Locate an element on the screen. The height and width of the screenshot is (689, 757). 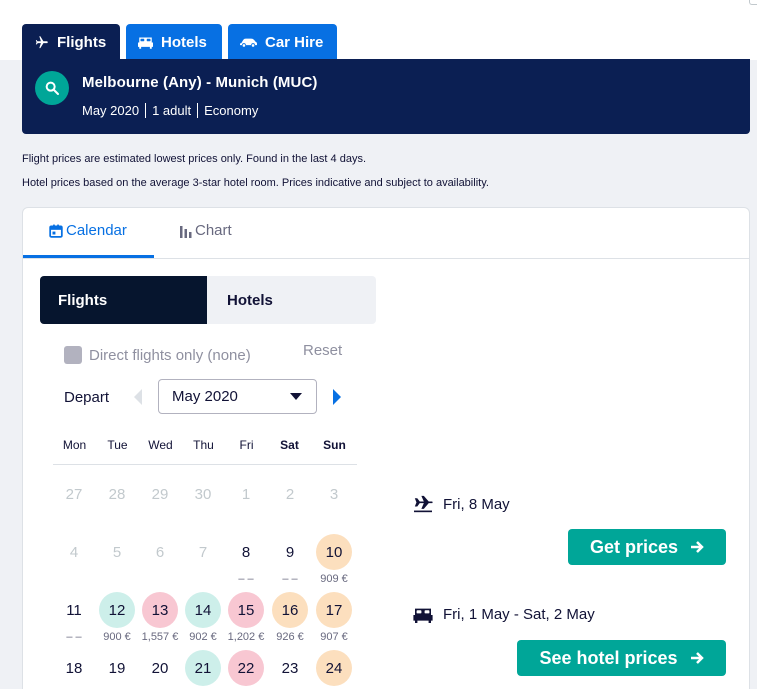
calendar-day: 16 is located at coordinates (290, 610).